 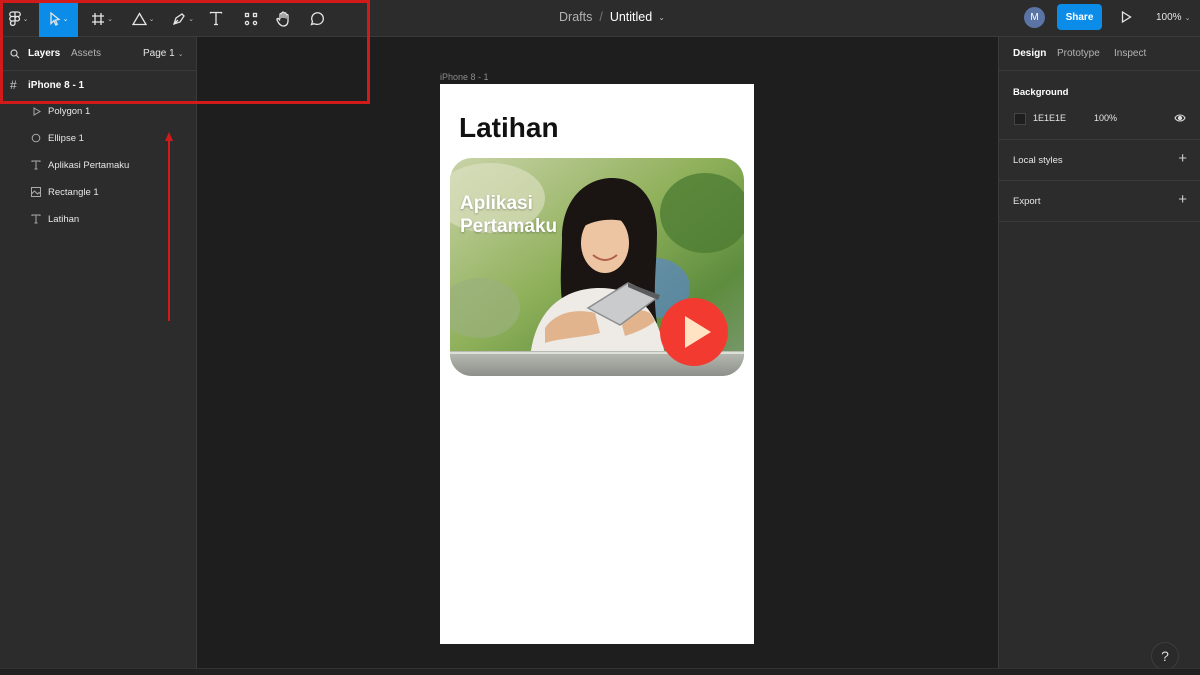 I want to click on frame-label: iPhone 8 - 1, so click(x=464, y=77).